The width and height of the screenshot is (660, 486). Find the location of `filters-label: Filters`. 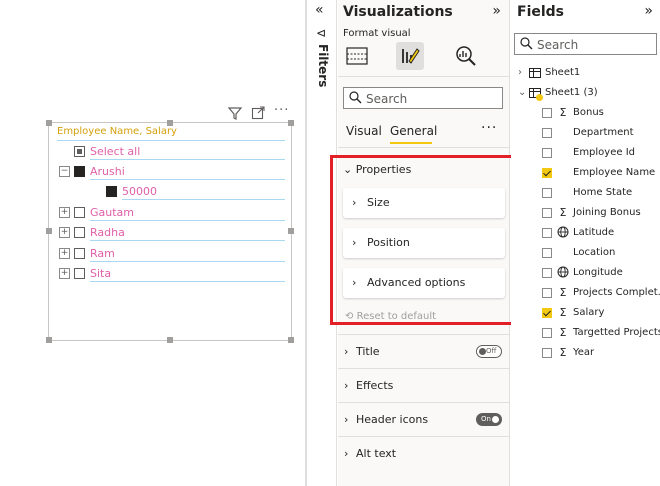

filters-label: Filters is located at coordinates (323, 65).